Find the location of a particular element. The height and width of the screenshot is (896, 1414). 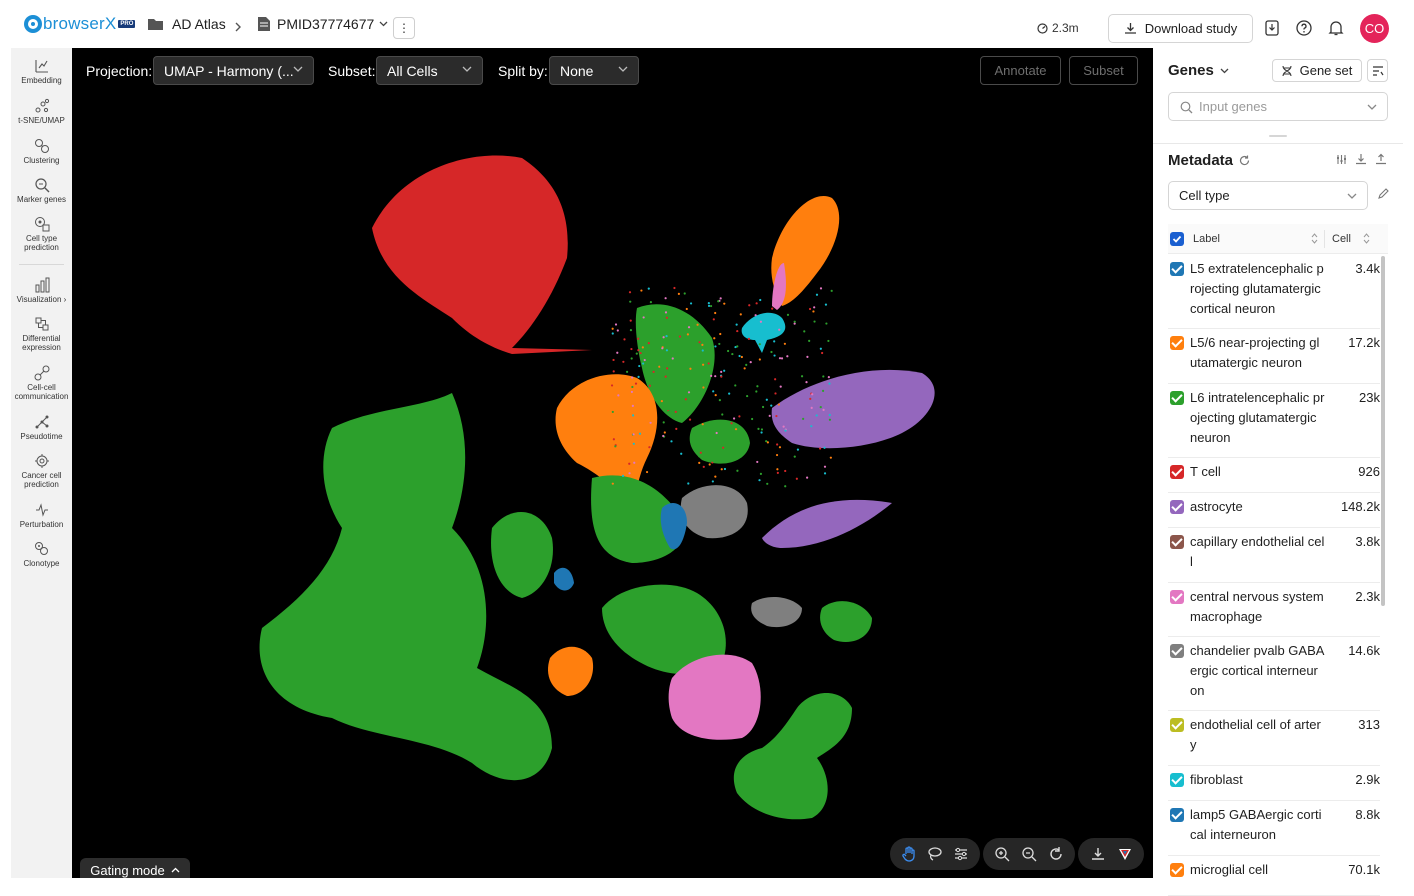

edit-pencil-icon is located at coordinates (1383, 194).